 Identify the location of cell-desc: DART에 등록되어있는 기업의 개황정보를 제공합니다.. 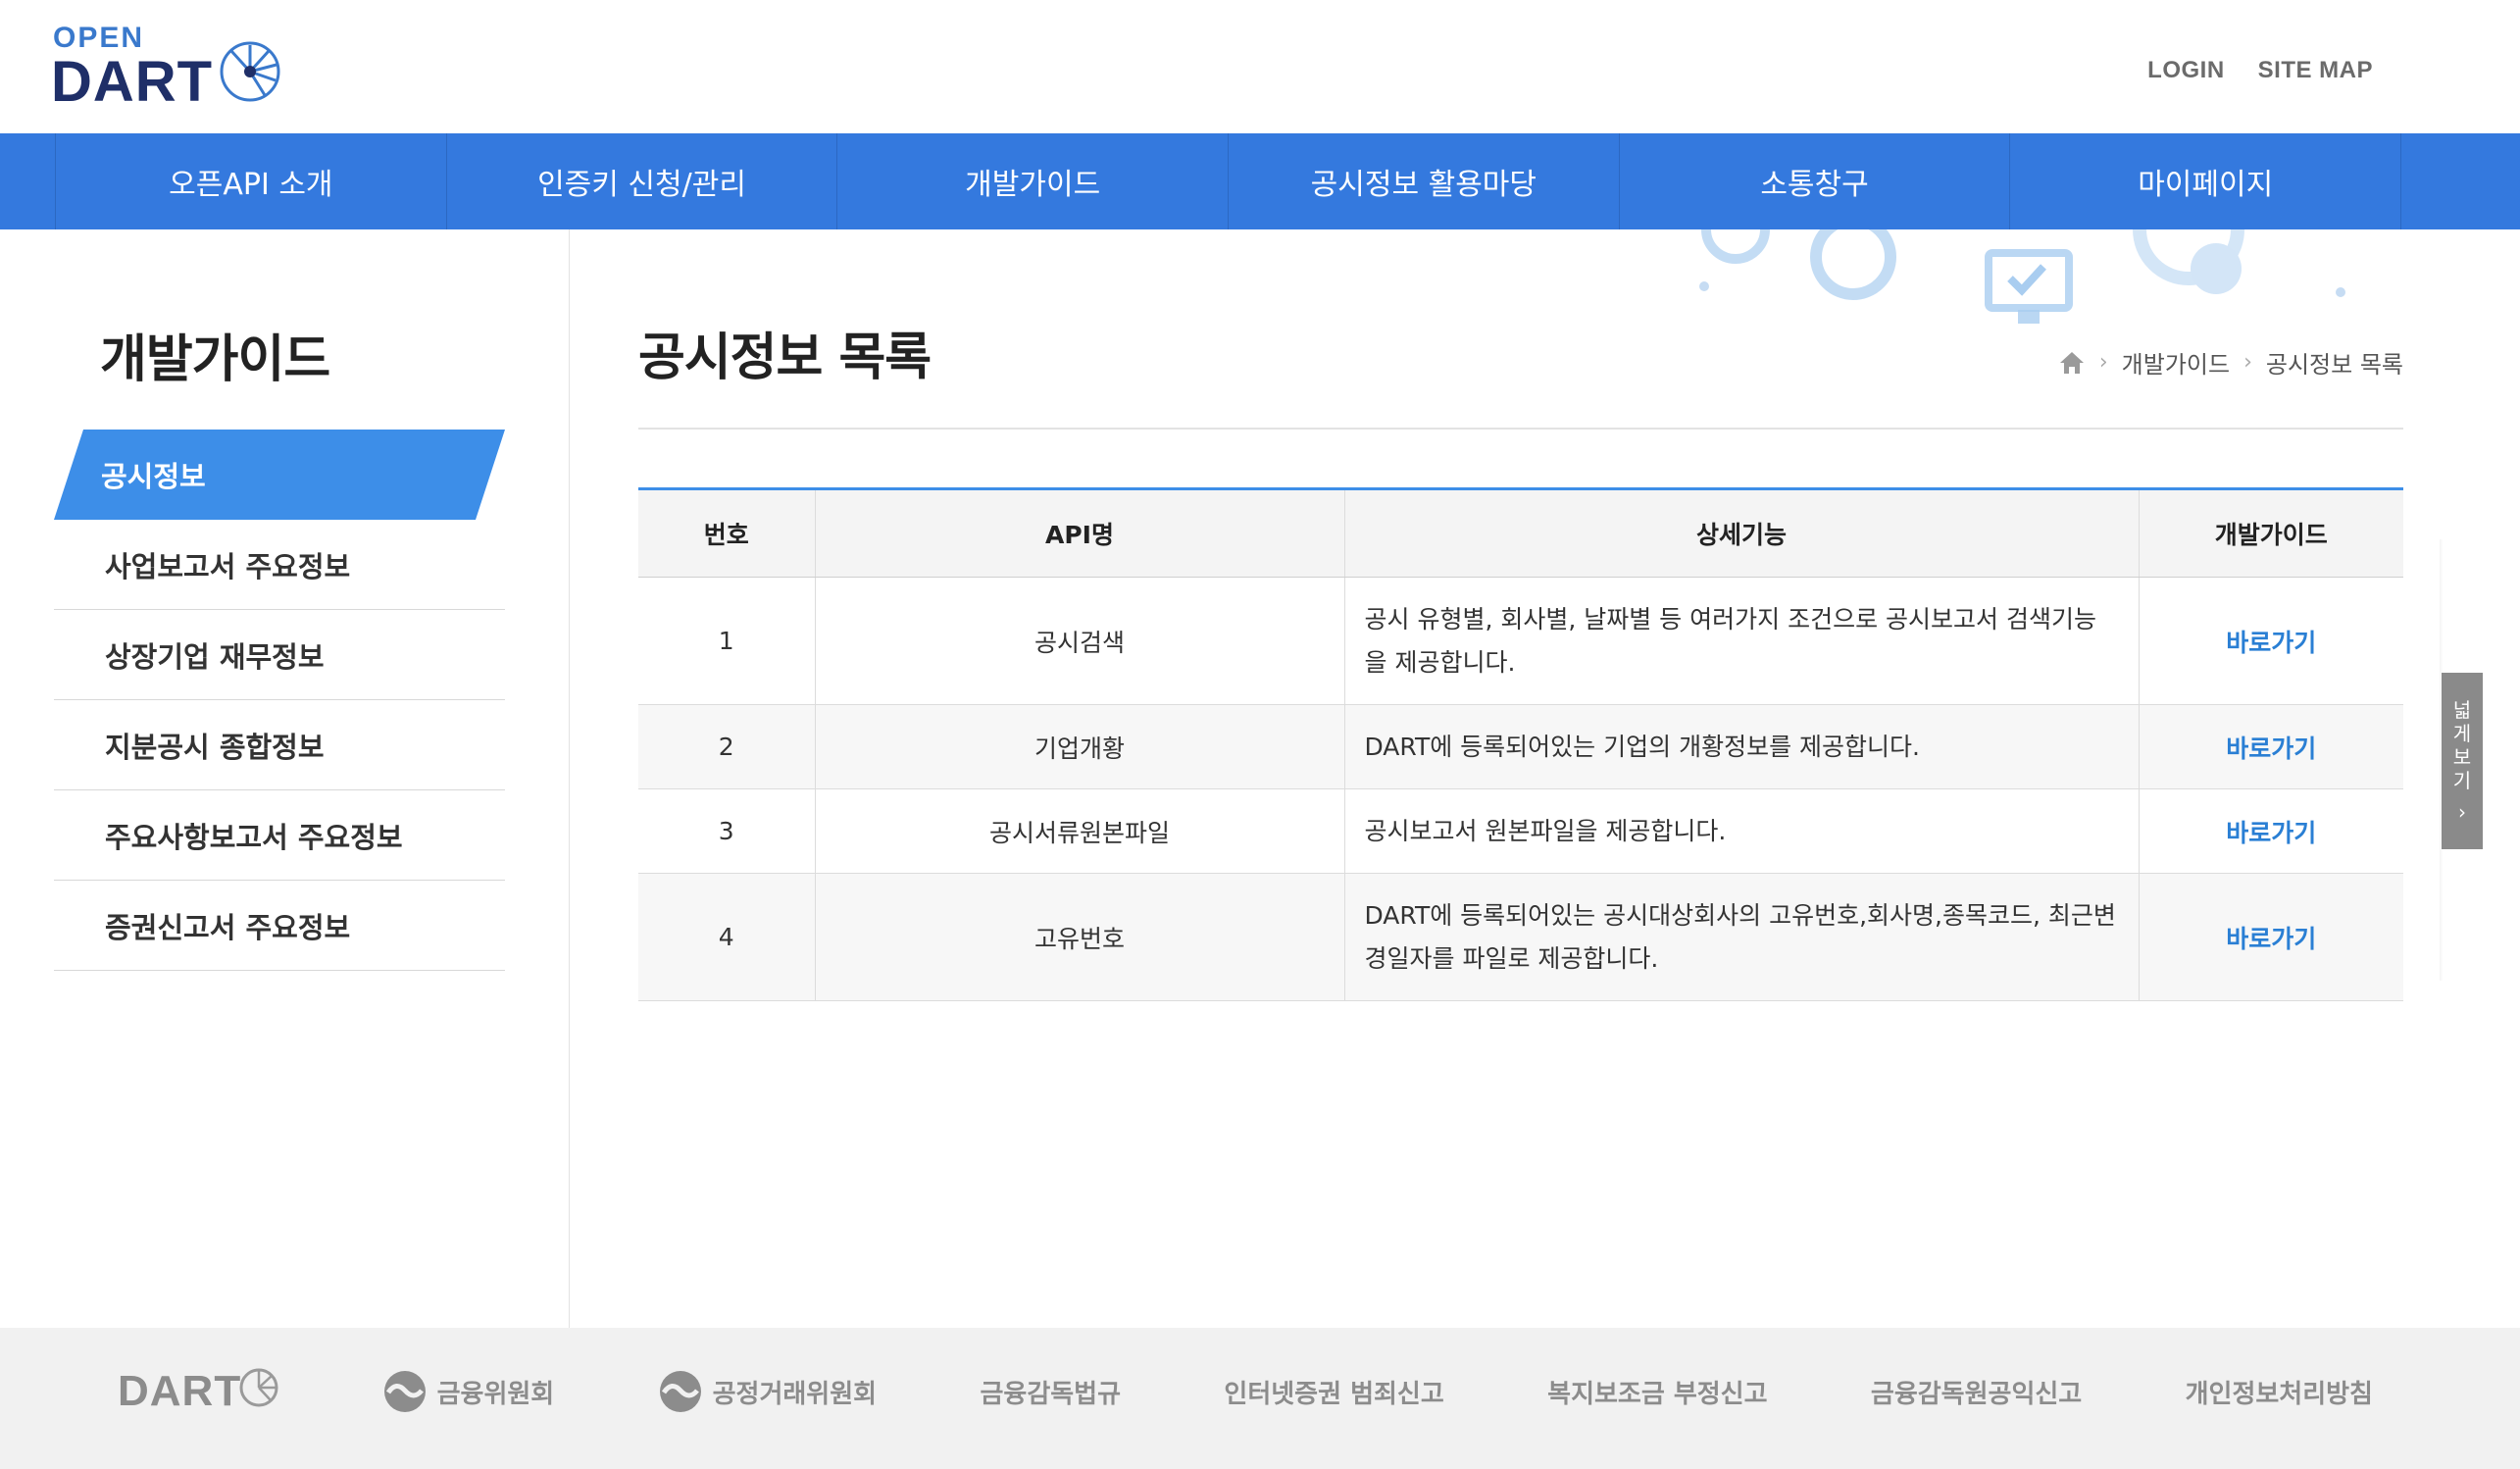
(1741, 746).